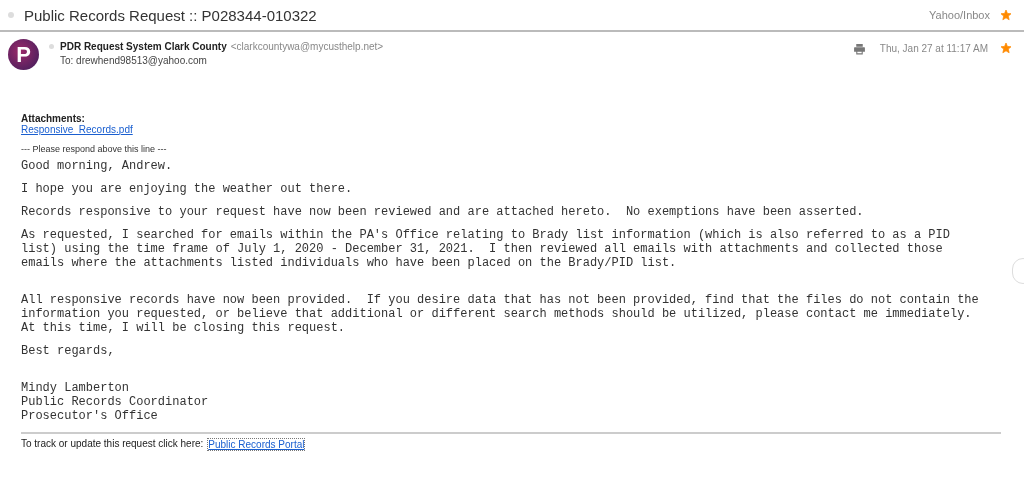  What do you see at coordinates (486, 250) in the screenshot?
I see `message-paragraph: As requested, I searched for emails within the PA's Office relating to Brady list information (which is also referred to as a PID list) using the time frame of July 1, 2020 - December 31, 2021. I then reviewed all emails with attachments and collected those emails where the attachments listed individuals who have been placed on the Brady/PID list.` at bounding box center [486, 250].